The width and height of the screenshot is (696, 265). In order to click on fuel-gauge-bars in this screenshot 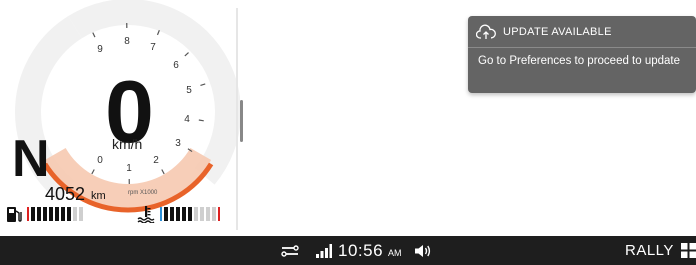, I will do `click(55, 214)`.